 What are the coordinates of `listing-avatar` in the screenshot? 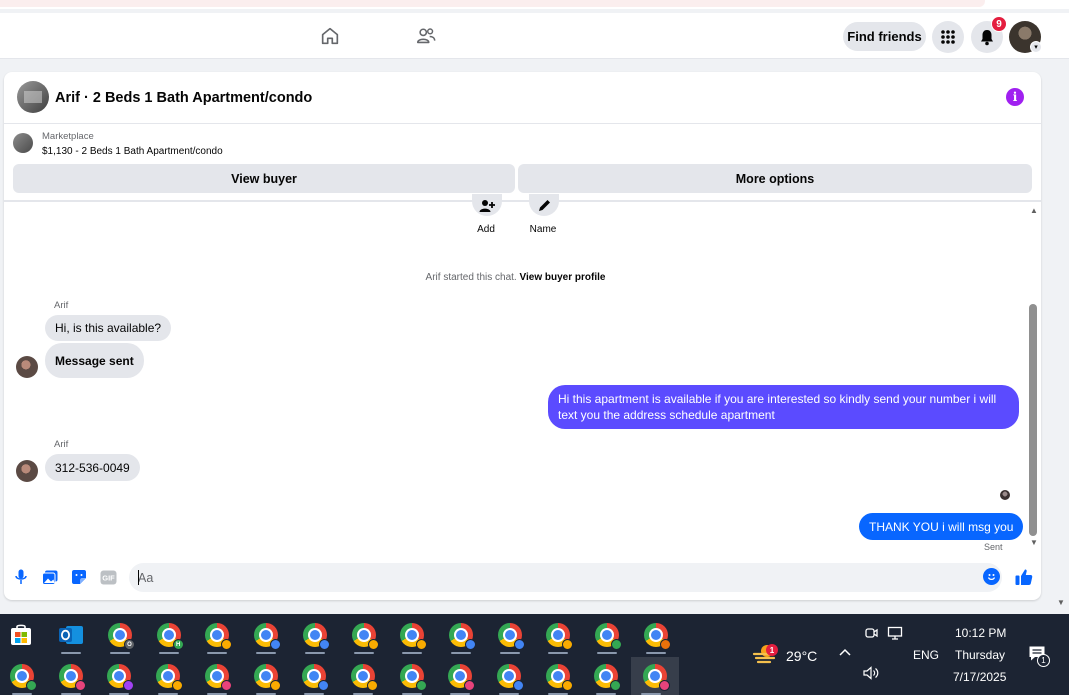 It's located at (33, 97).